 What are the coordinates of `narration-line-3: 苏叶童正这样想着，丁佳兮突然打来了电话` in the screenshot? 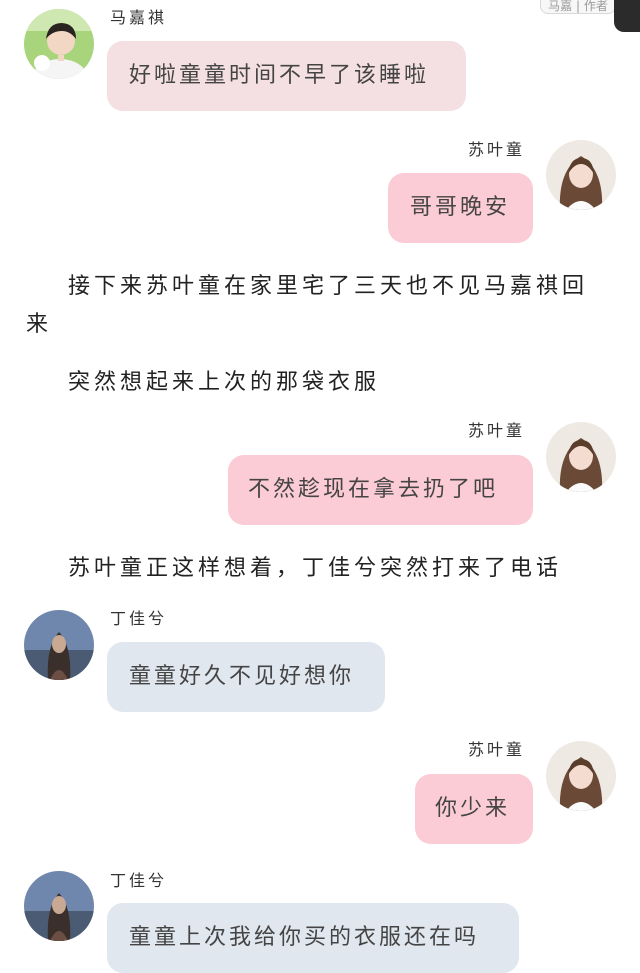 It's located at (315, 568).